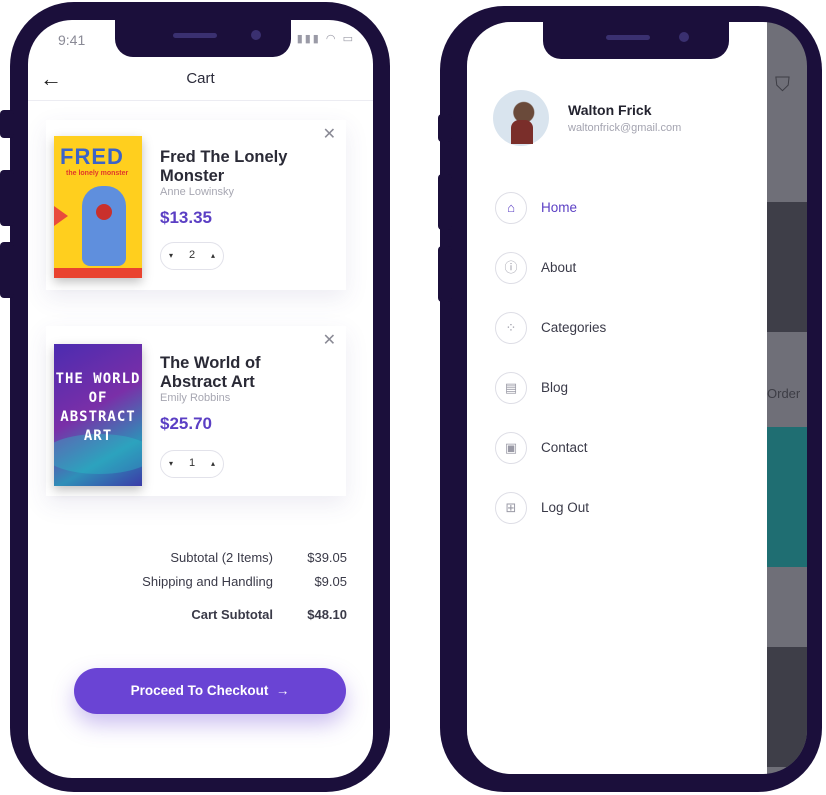 This screenshot has height=795, width=826. What do you see at coordinates (615, 449) in the screenshot?
I see `menu-item-contact: ▣ Contact` at bounding box center [615, 449].